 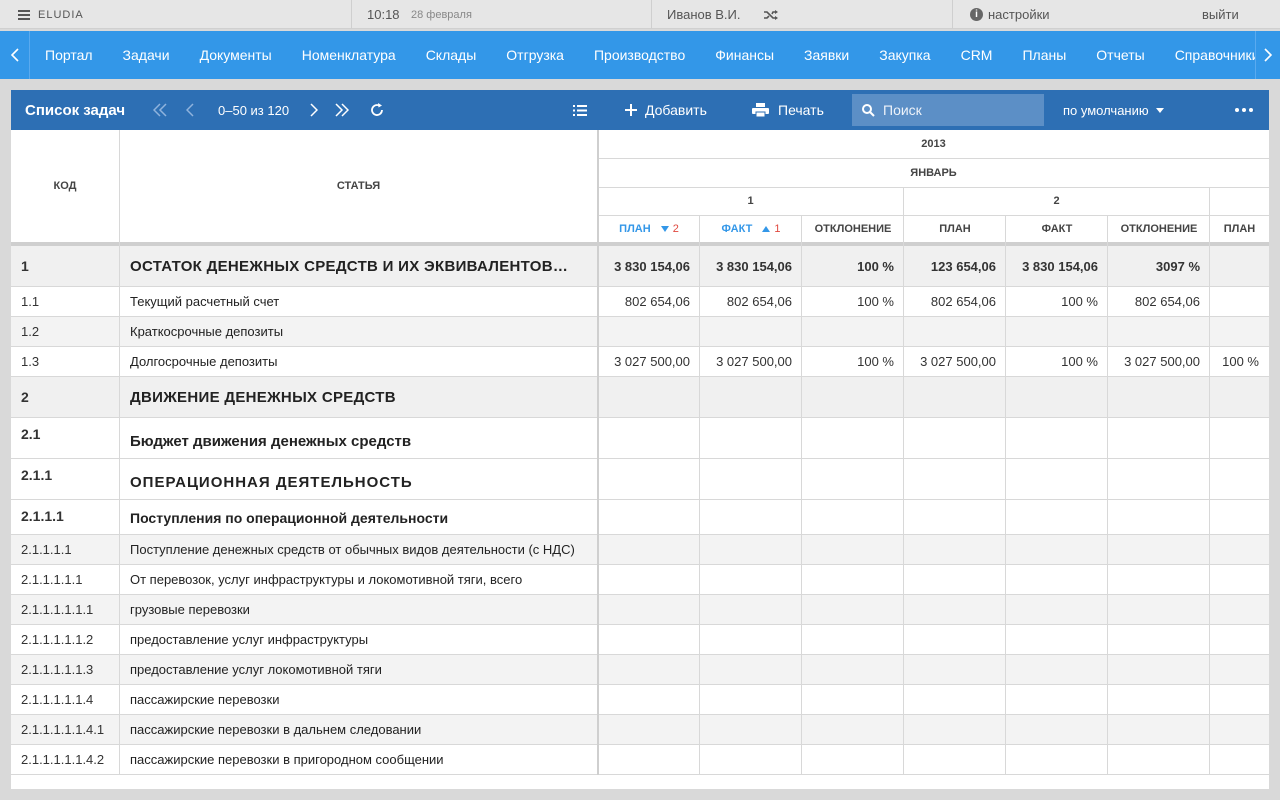 What do you see at coordinates (788, 110) in the screenshot?
I see `print-button: Печать` at bounding box center [788, 110].